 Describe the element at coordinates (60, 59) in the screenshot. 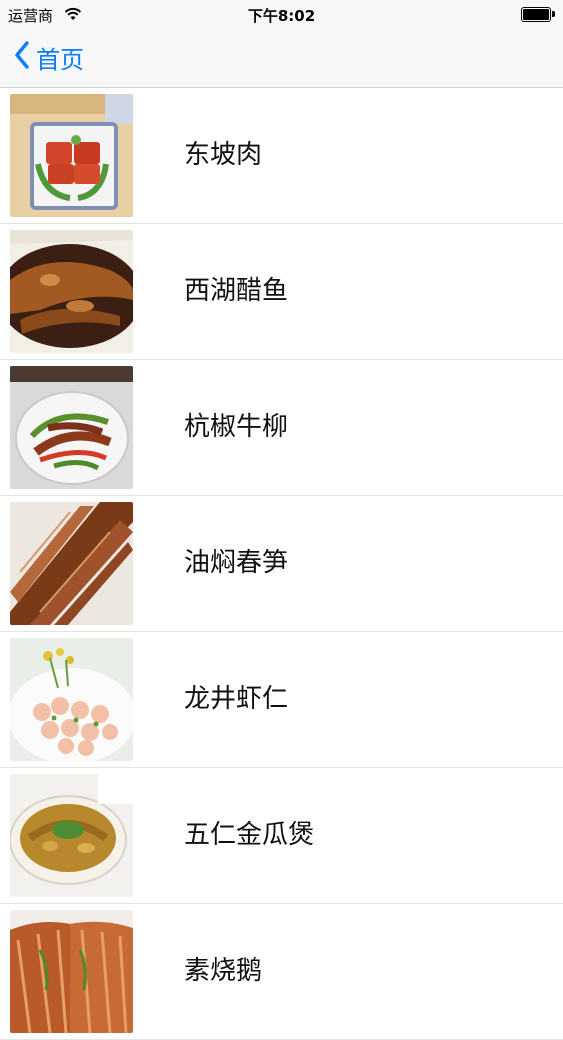

I see `back-button-label: 首页` at that location.